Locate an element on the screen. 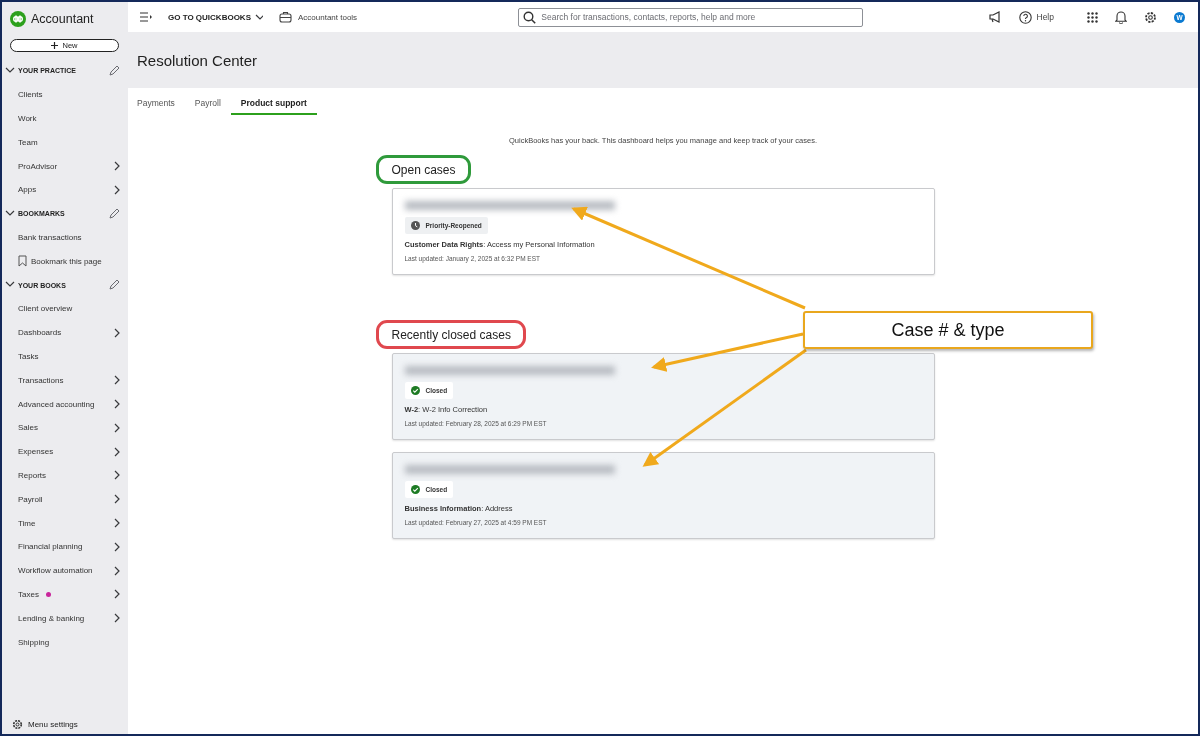 This screenshot has height=736, width=1200. menu-icon is located at coordinates (146, 17).